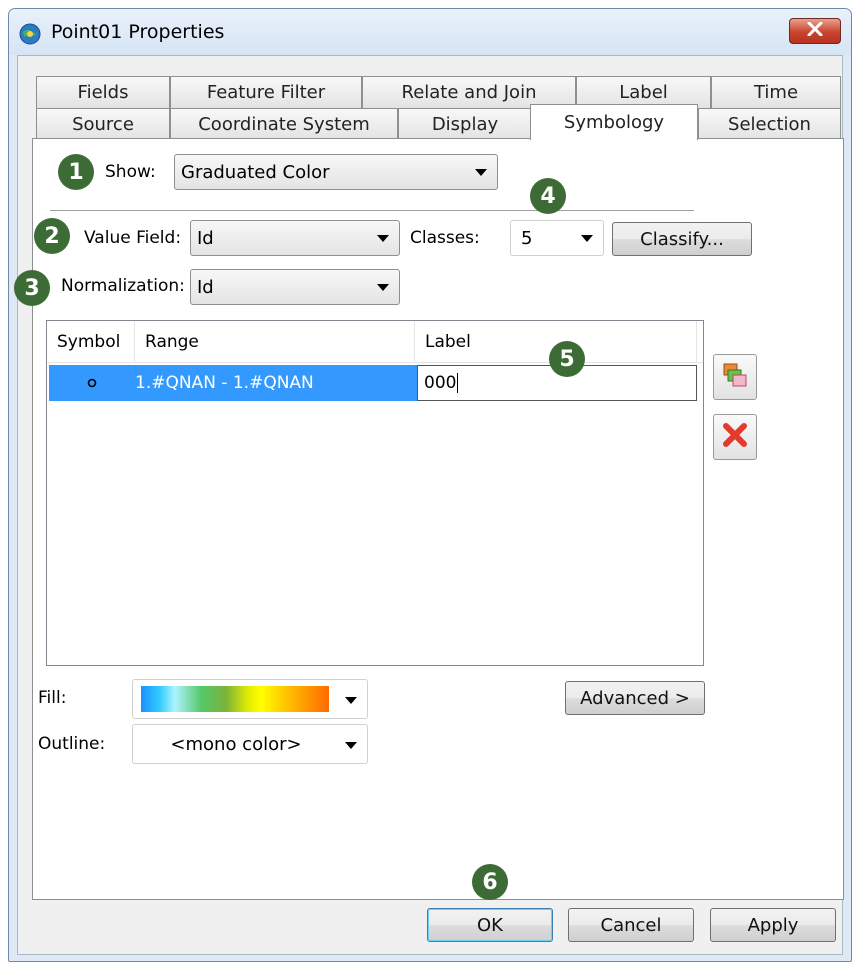  I want to click on point-symbol-icon, so click(92, 383).